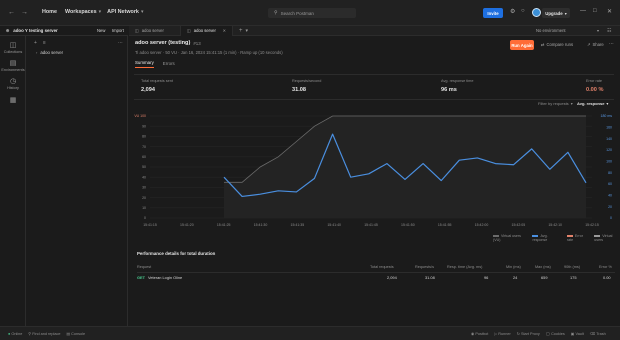 The width and height of the screenshot is (620, 340). I want to click on filter-by-requests-dropdown: Filter by requests ▾, so click(555, 103).